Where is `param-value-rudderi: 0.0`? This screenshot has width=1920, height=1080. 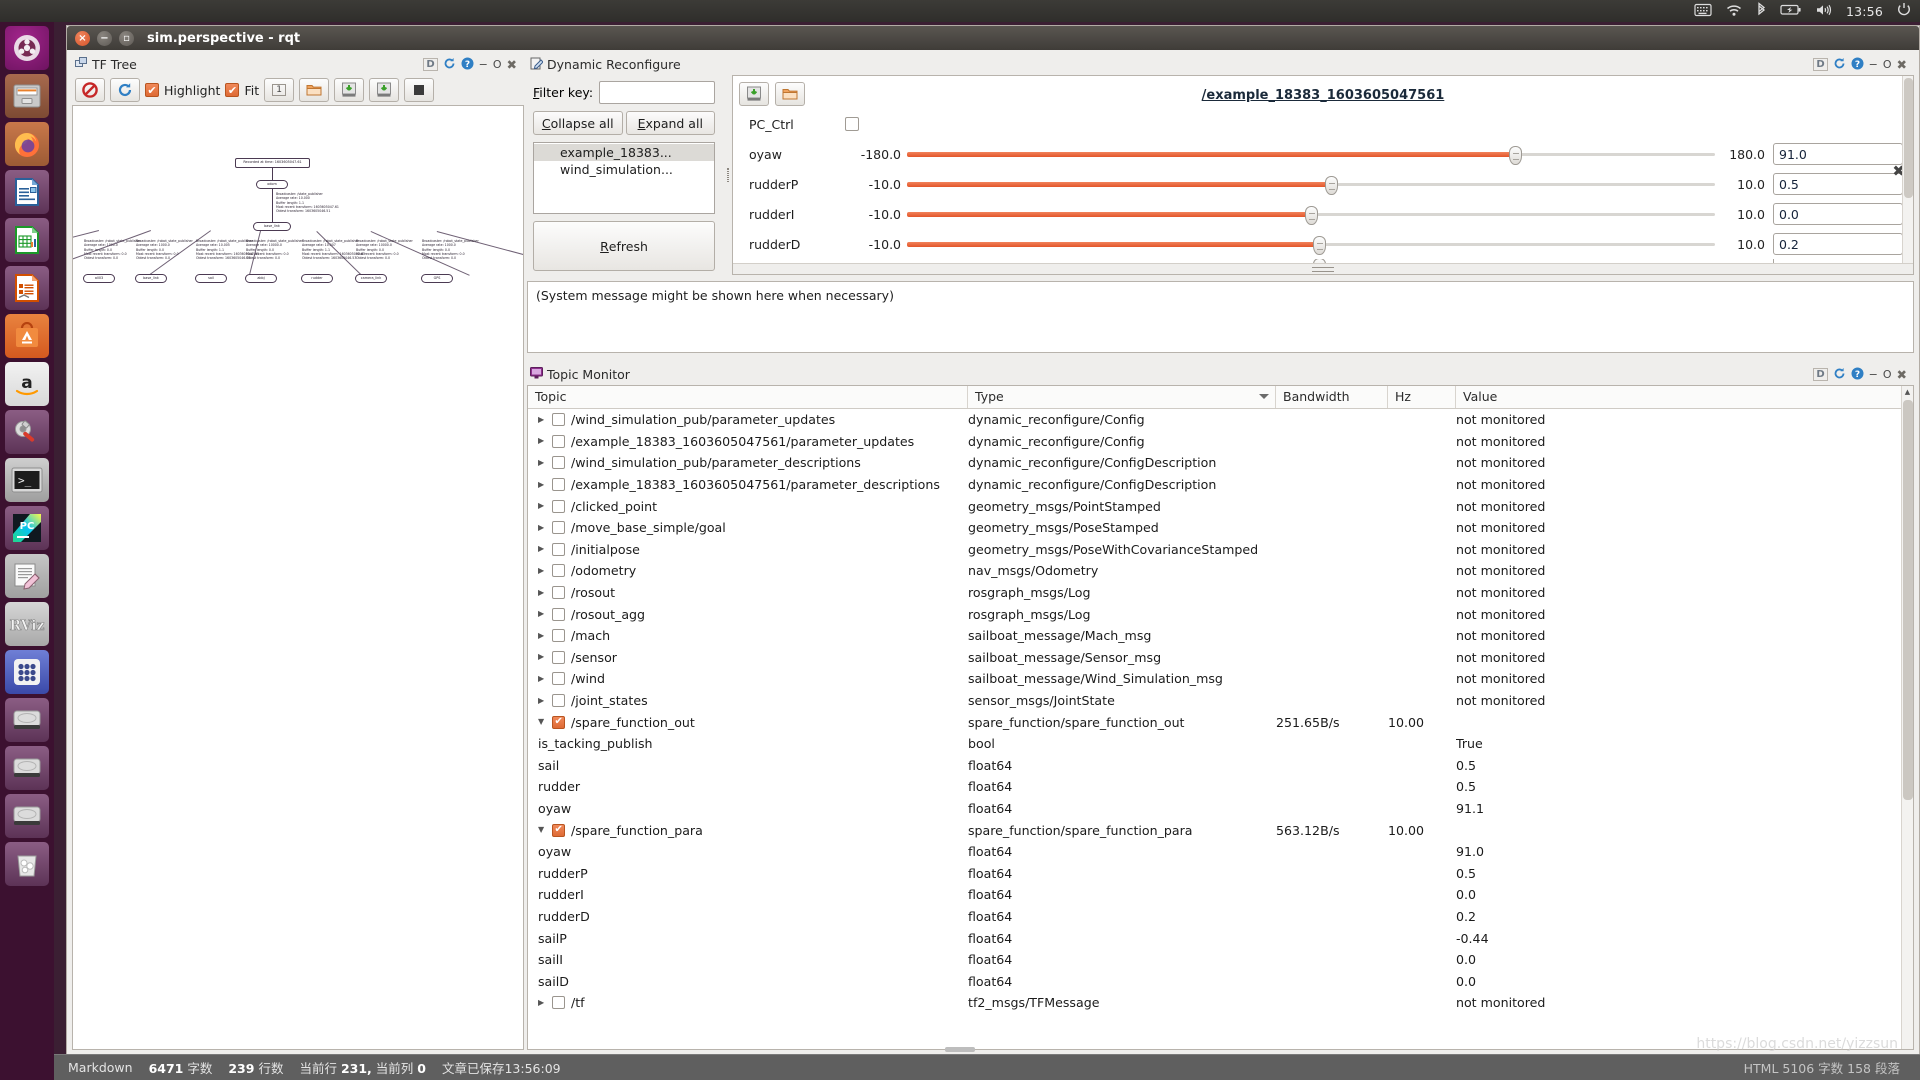 param-value-rudderi: 0.0 is located at coordinates (1838, 214).